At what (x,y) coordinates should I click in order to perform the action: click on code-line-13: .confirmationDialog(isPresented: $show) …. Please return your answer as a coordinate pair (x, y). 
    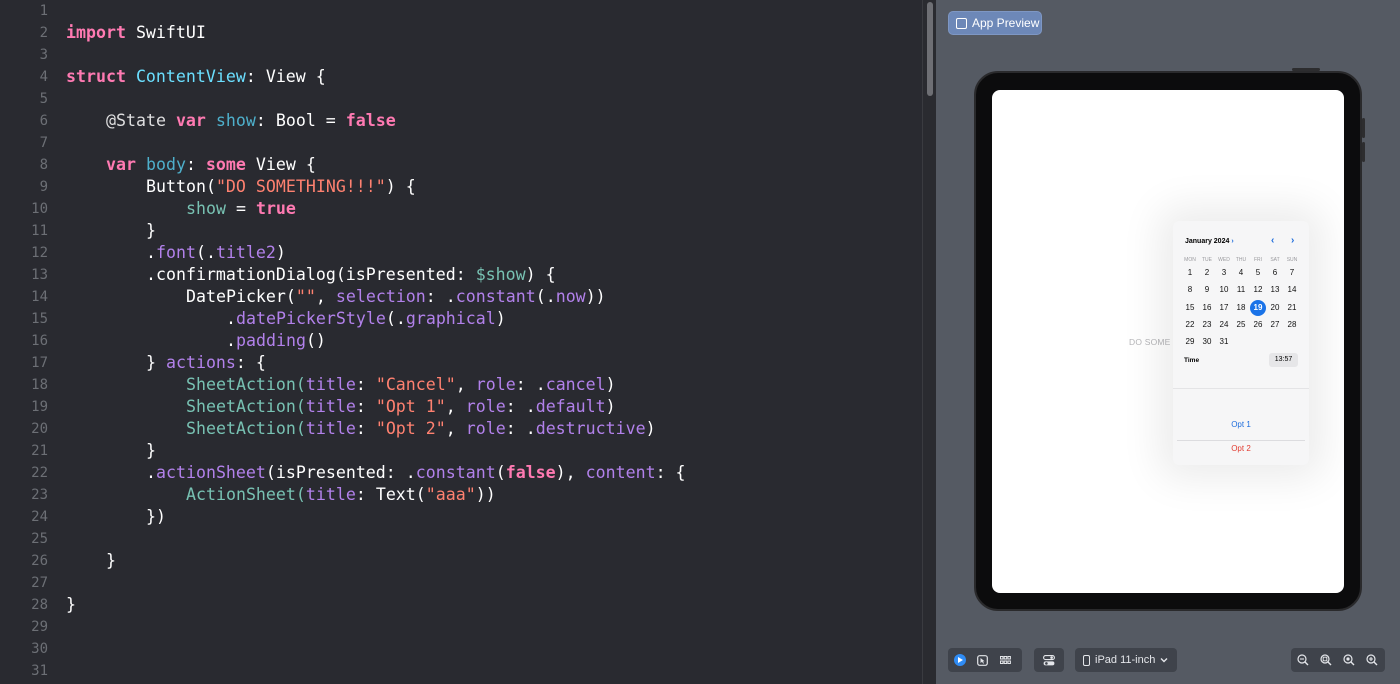
    Looking at the image, I should click on (351, 275).